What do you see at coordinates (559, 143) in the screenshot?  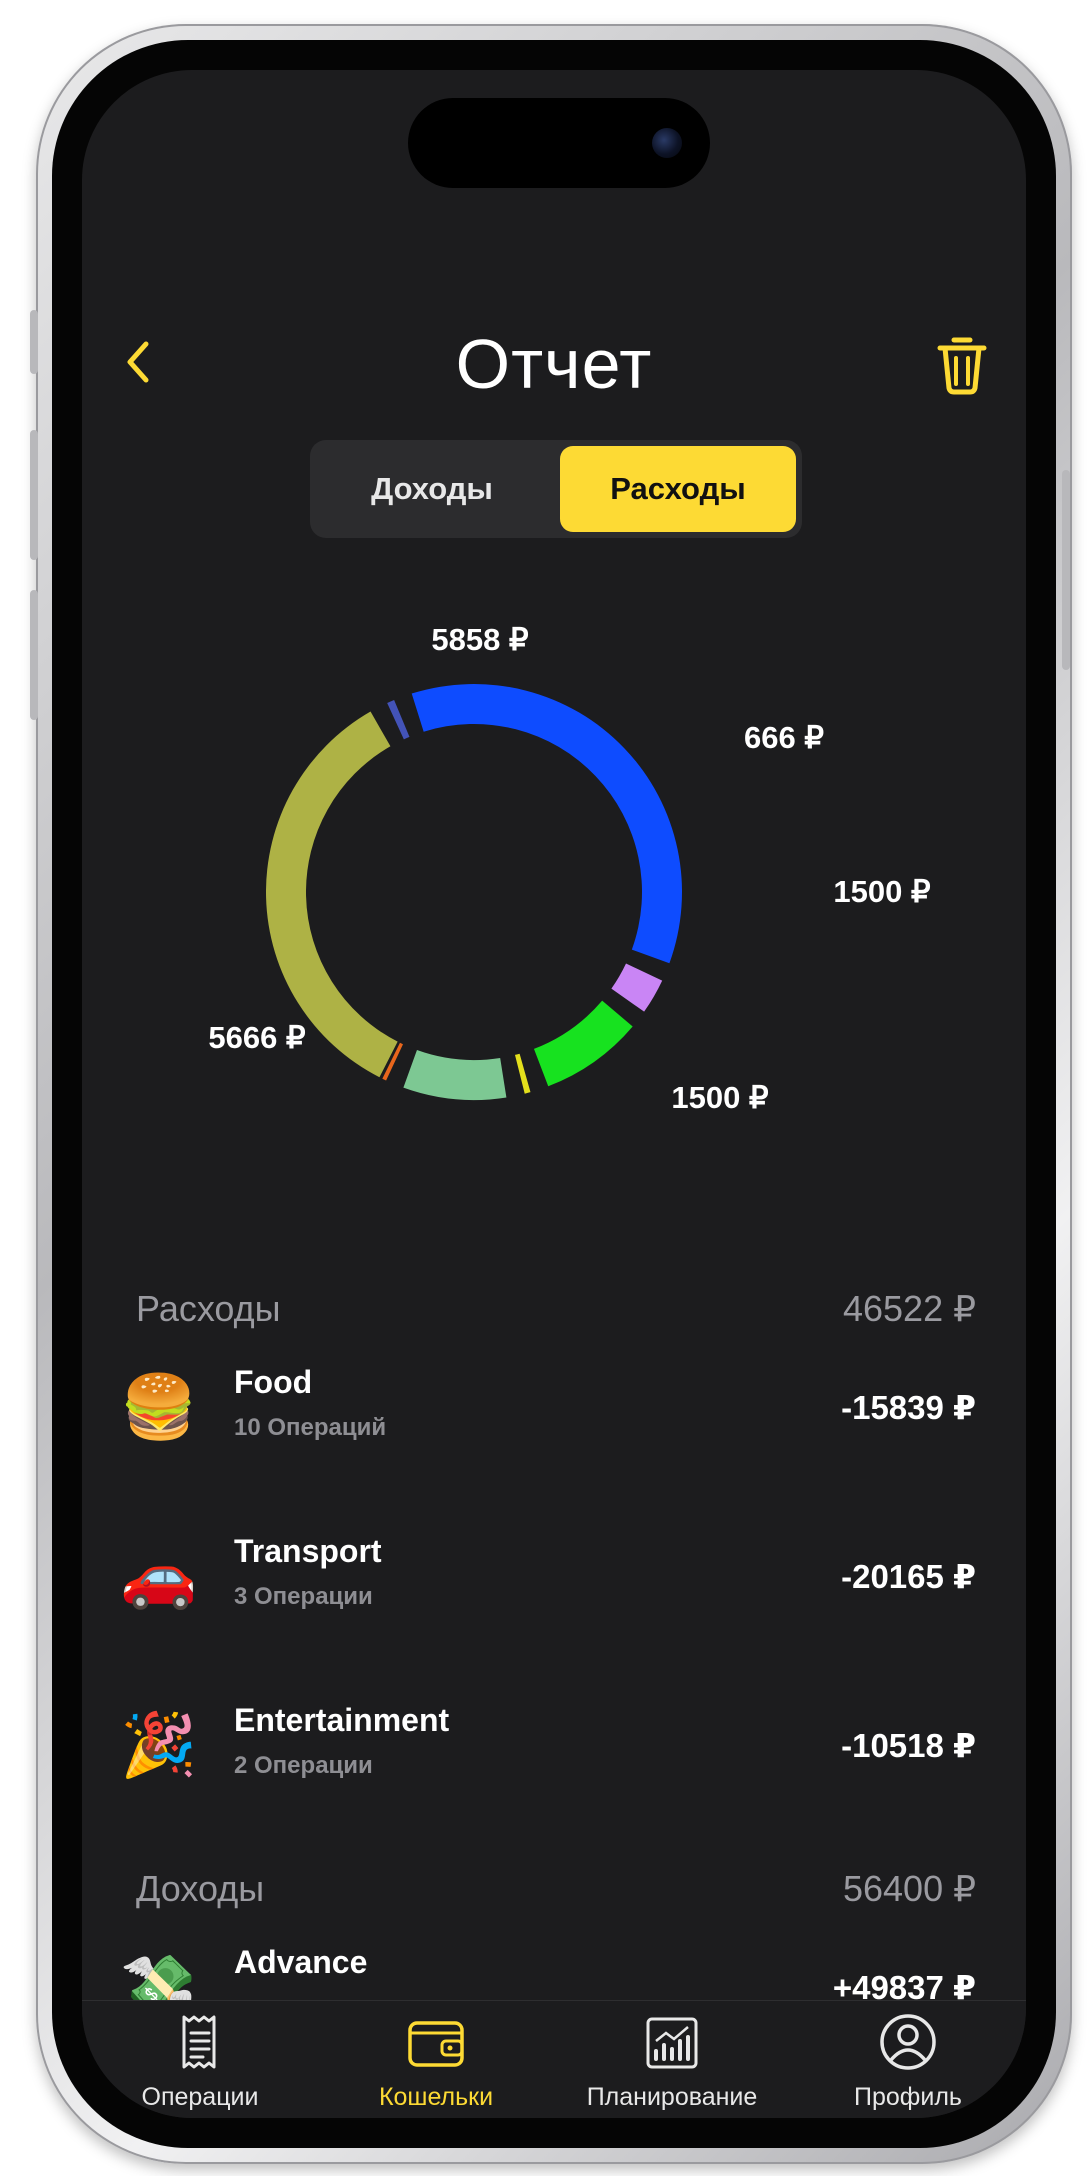 I see `dynamic-island` at bounding box center [559, 143].